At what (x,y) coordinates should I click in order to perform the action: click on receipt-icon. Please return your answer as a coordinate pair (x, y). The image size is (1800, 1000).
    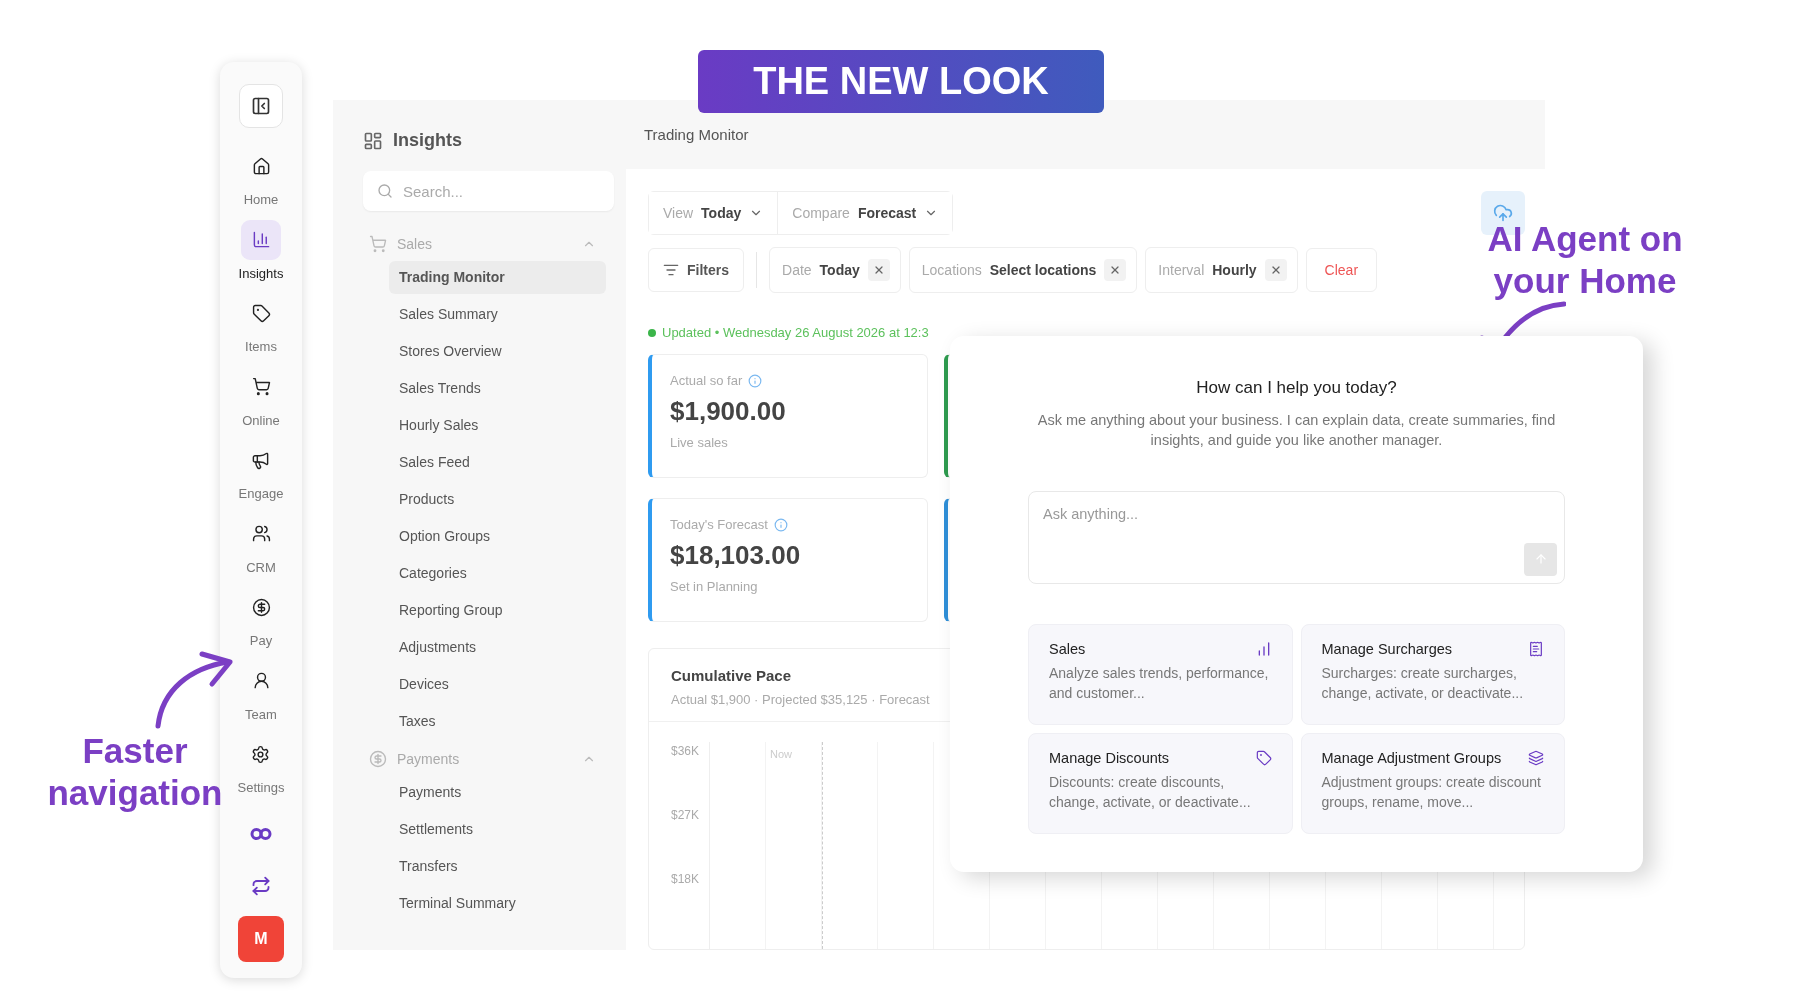
    Looking at the image, I should click on (1536, 648).